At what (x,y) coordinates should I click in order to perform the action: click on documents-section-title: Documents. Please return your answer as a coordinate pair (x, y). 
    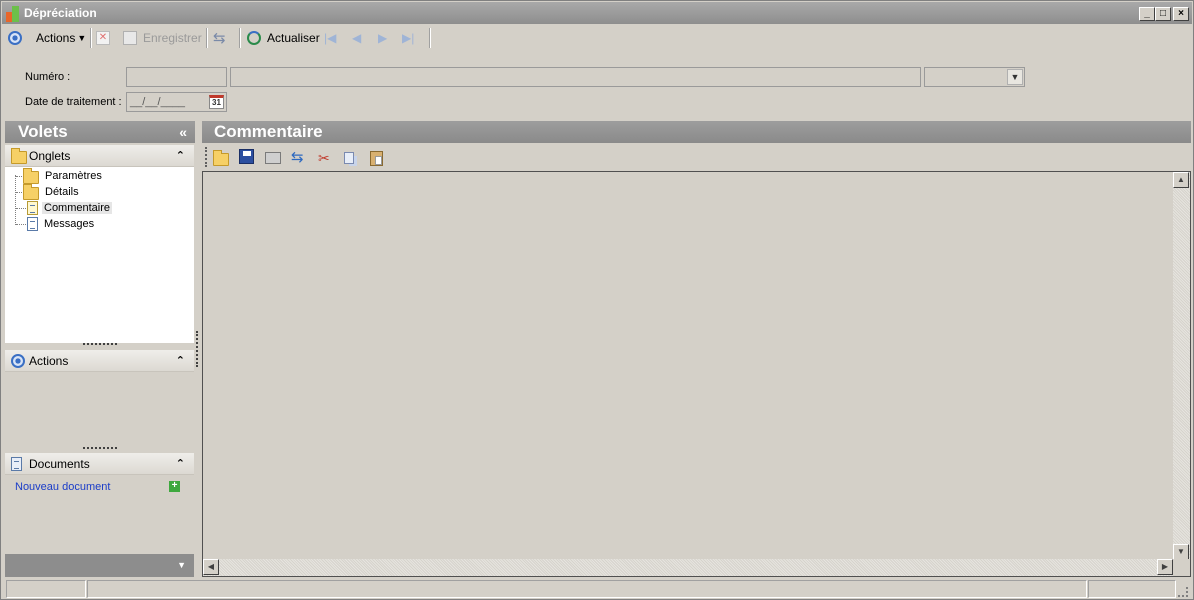
    Looking at the image, I should click on (59, 464).